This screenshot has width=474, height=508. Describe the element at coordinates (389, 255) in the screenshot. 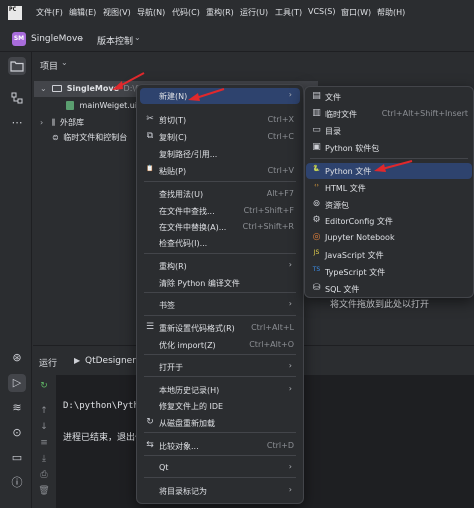

I see `submenu-item: JS JavaScript 文件` at that location.